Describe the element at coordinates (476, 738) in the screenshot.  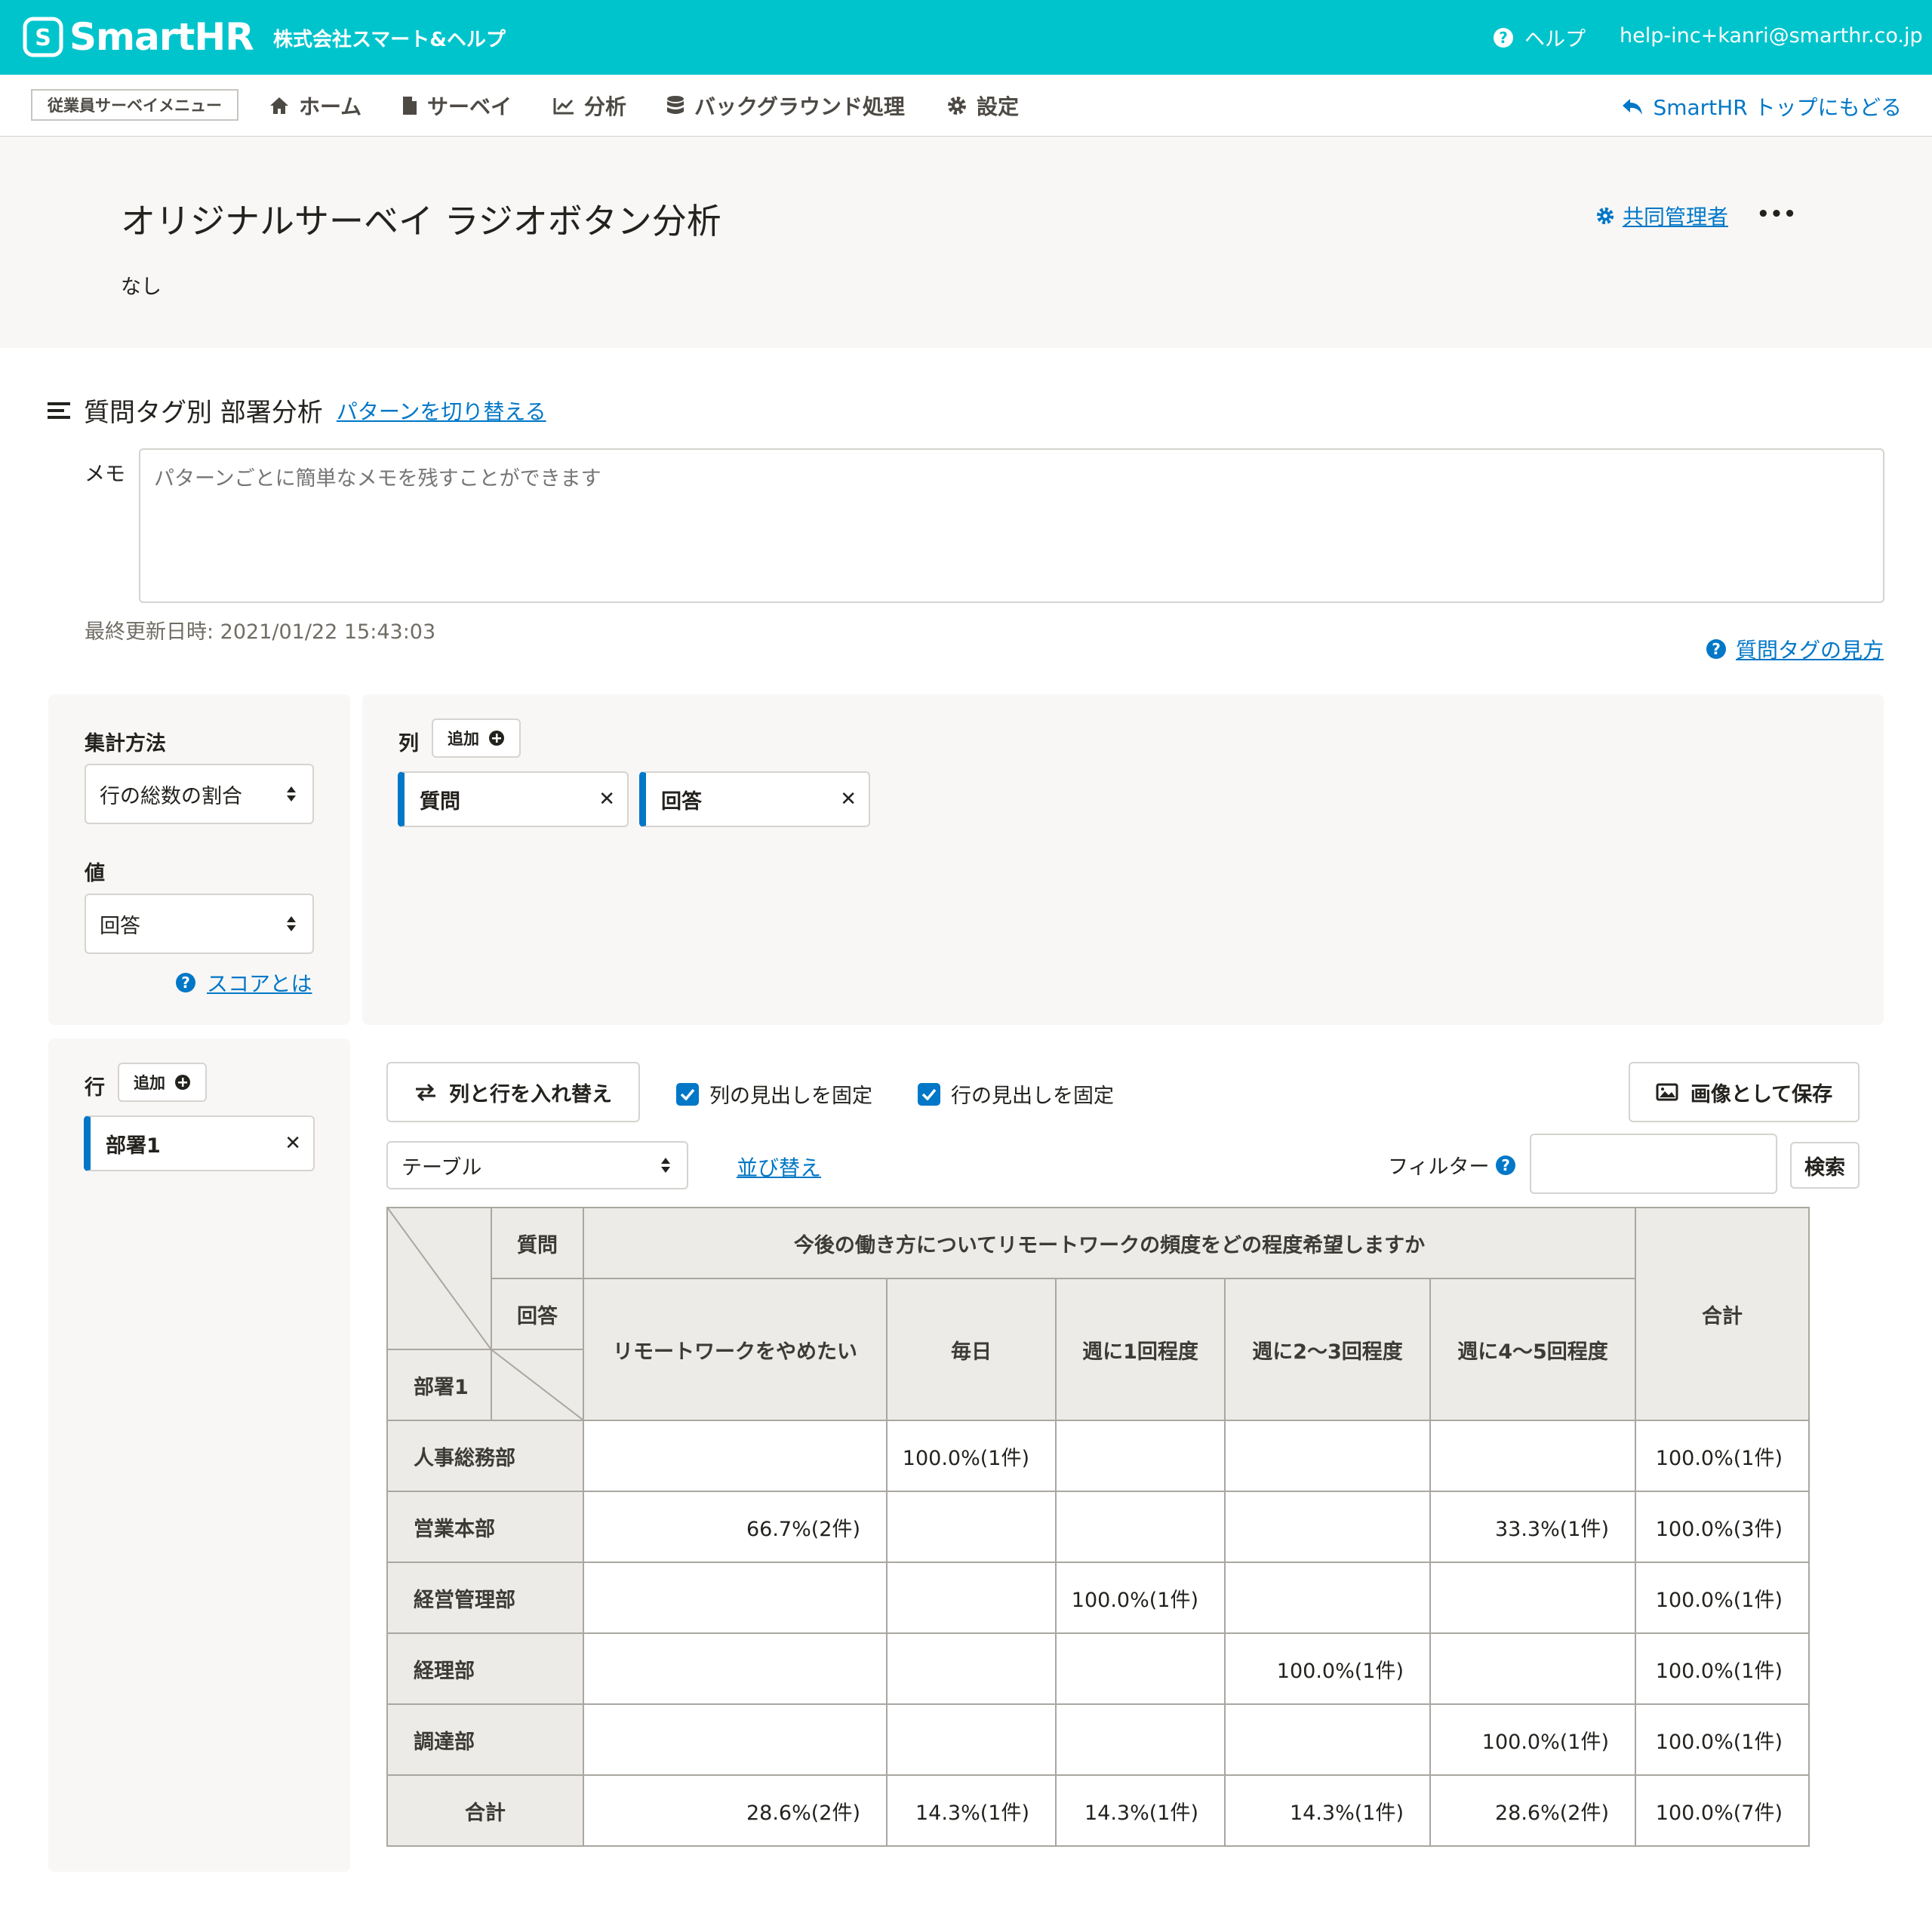
I see `add-column-button: 追加` at that location.